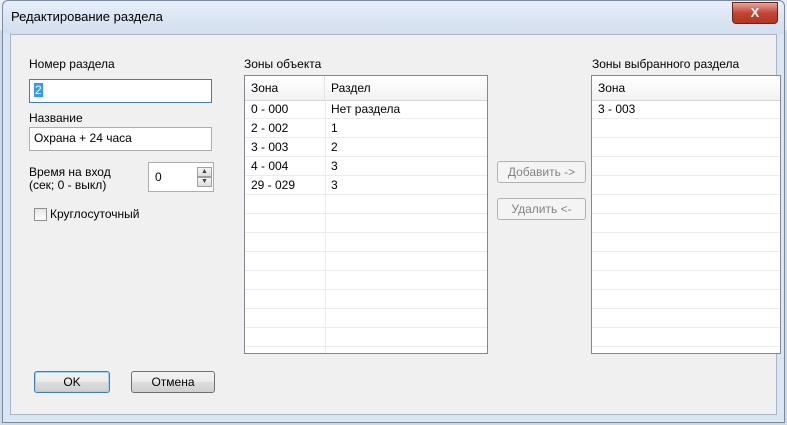 This screenshot has width=787, height=425. Describe the element at coordinates (366, 166) in the screenshot. I see `table-row: 4 - 004 3` at that location.